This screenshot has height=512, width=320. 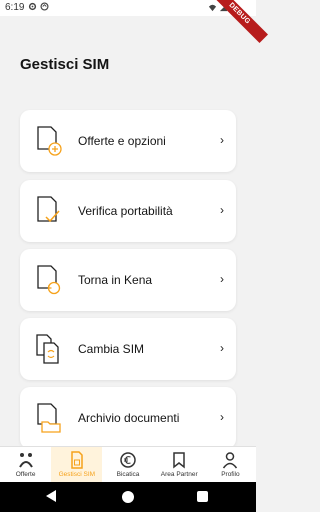 What do you see at coordinates (230, 474) in the screenshot?
I see `nav-label: Profilo` at bounding box center [230, 474].